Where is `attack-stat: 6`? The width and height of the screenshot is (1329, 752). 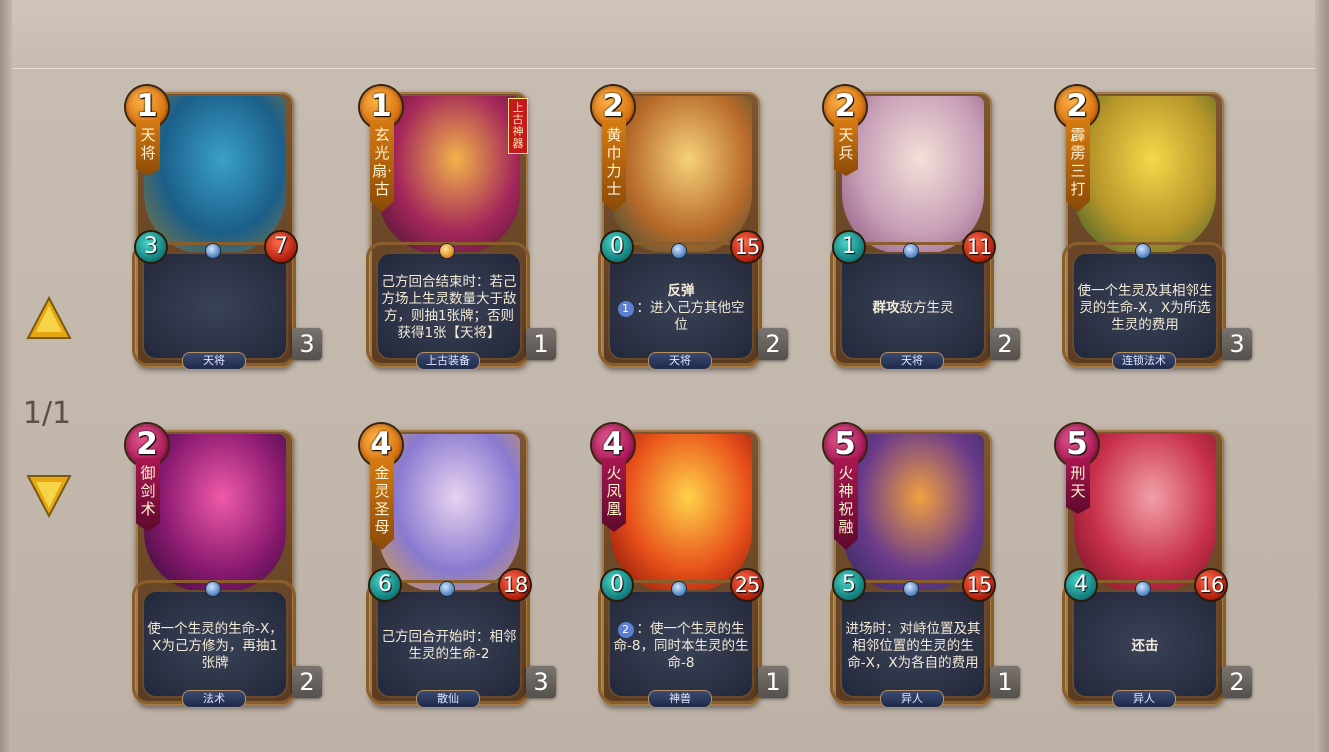
attack-stat: 6 is located at coordinates (385, 585).